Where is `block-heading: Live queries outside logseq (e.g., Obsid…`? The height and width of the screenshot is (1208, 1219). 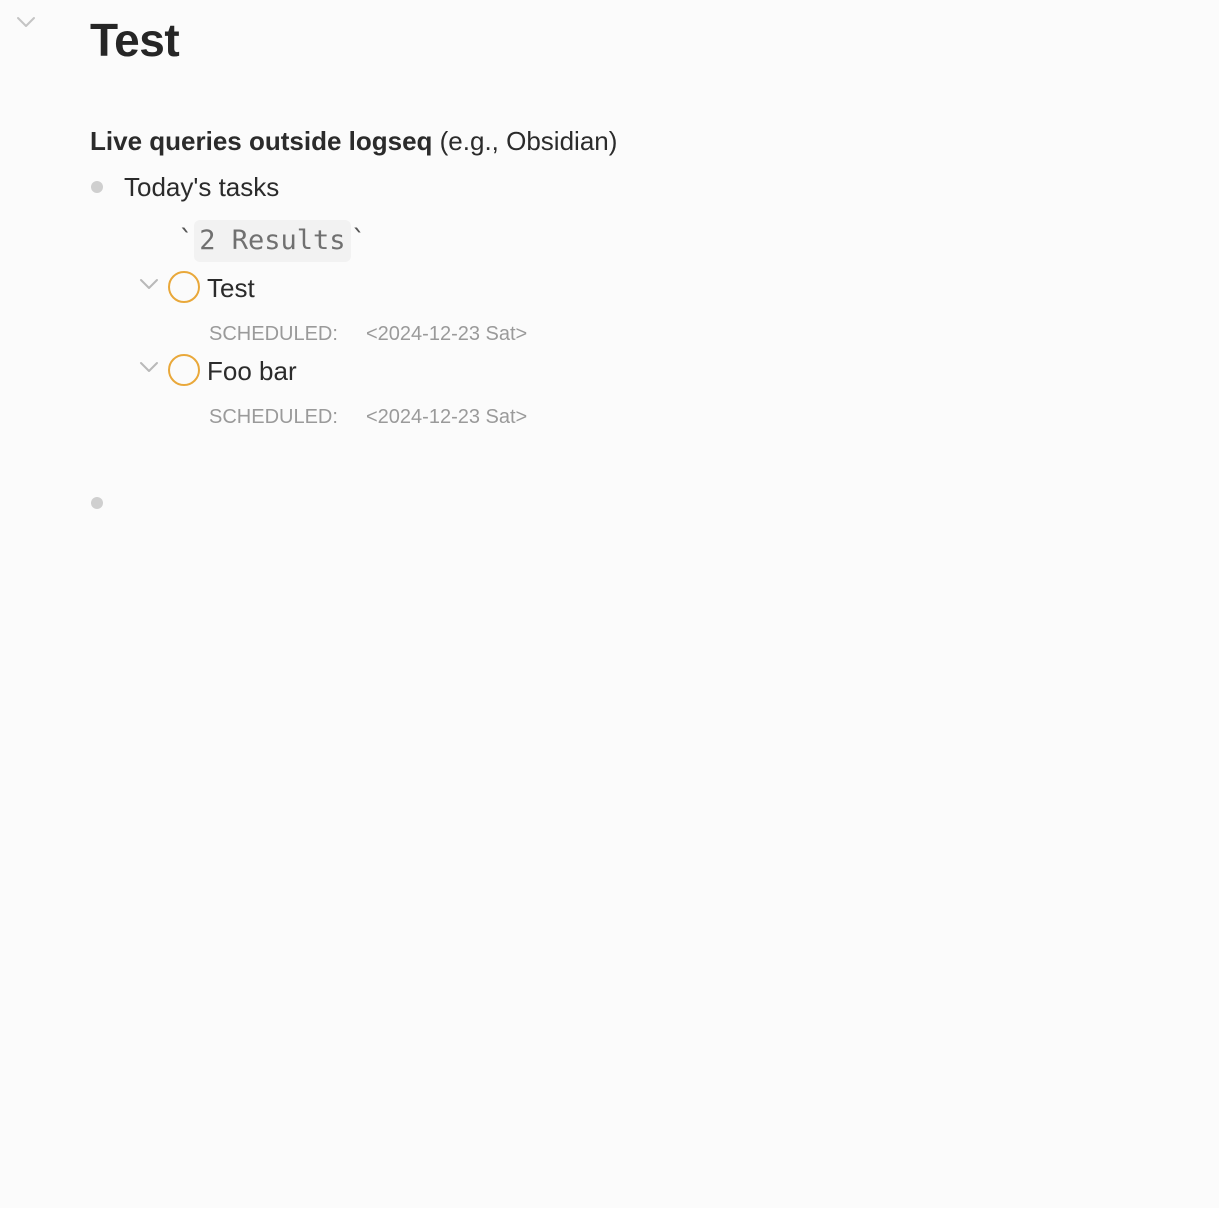 block-heading: Live queries outside logseq (e.g., Obsid… is located at coordinates (353, 141).